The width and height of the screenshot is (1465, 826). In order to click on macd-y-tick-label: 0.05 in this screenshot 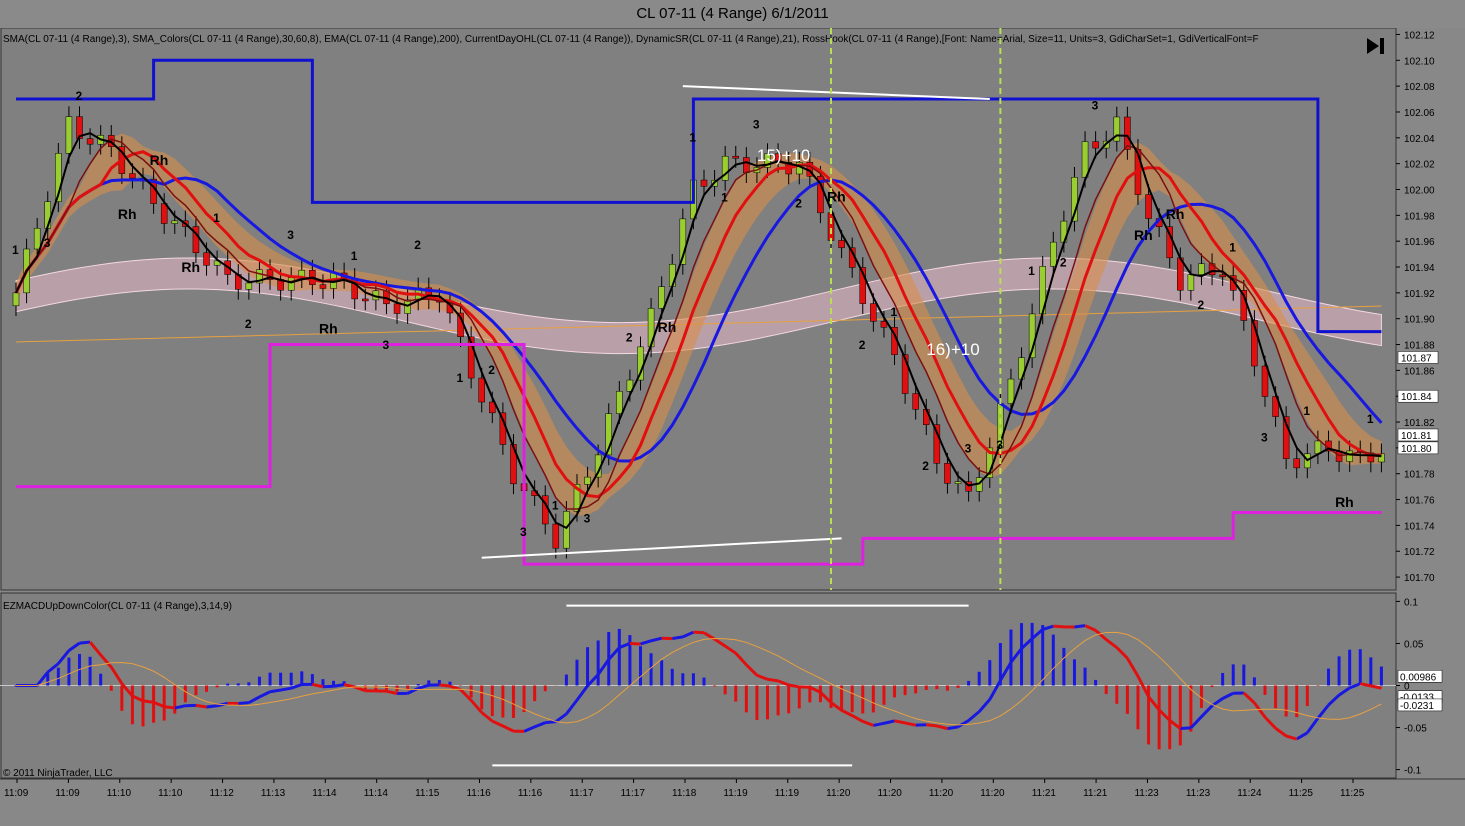, I will do `click(1414, 644)`.